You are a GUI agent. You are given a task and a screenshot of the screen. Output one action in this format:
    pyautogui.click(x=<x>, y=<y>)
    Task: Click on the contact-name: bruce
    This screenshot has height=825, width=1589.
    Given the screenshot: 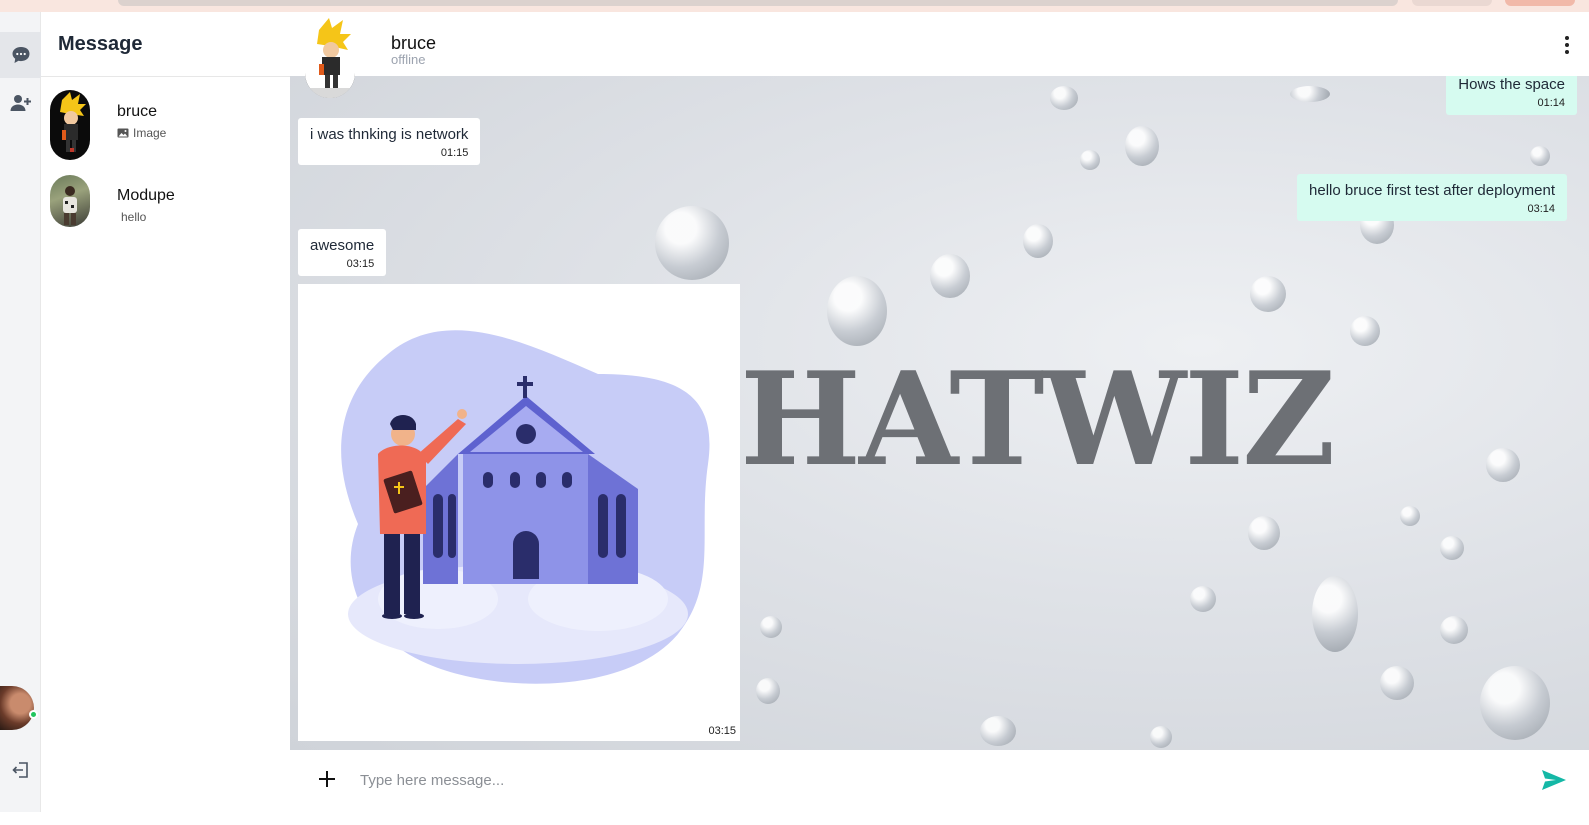 What is the action you would take?
    pyautogui.click(x=414, y=43)
    